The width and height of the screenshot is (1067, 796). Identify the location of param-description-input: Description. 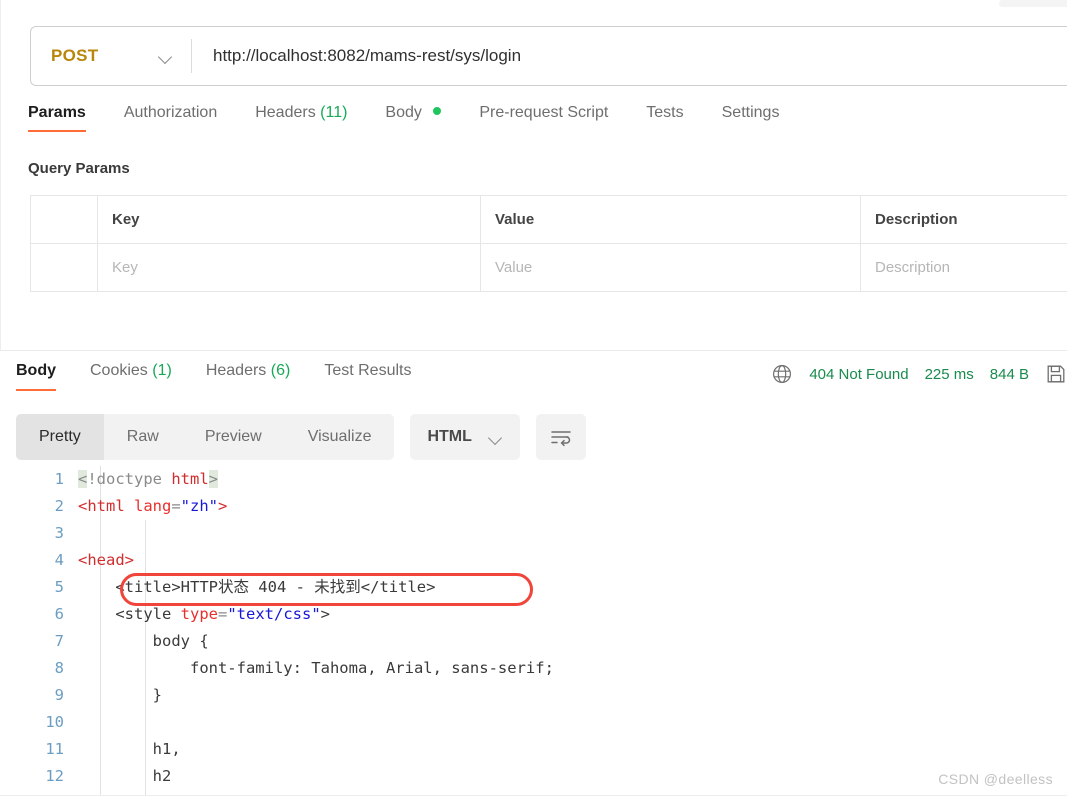
(963, 267).